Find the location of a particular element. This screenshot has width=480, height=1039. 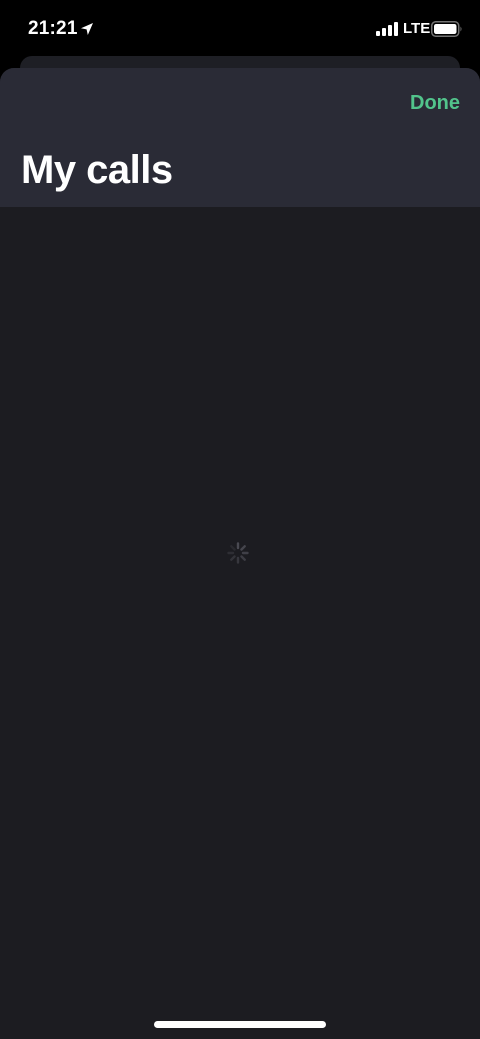

network-type-label: LTE is located at coordinates (417, 28).